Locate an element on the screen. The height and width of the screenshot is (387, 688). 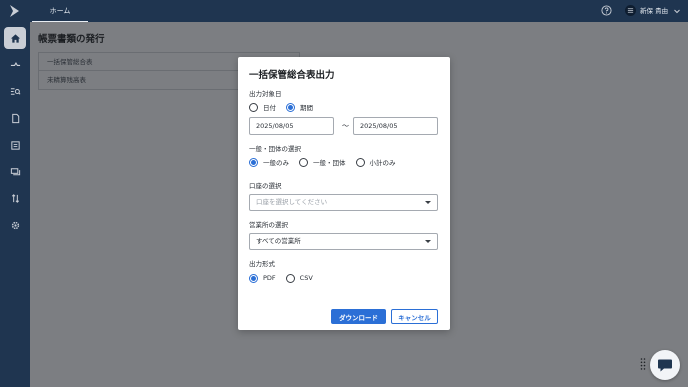
radio-csv is located at coordinates (290, 278).